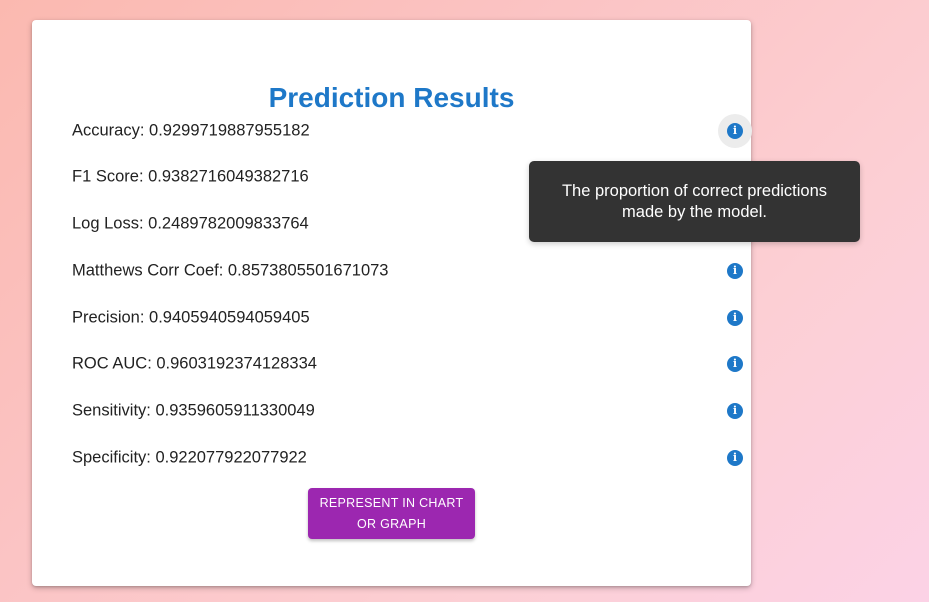 The width and height of the screenshot is (929, 602). I want to click on metric-text: Specificity: 0.922077922077922, so click(189, 457).